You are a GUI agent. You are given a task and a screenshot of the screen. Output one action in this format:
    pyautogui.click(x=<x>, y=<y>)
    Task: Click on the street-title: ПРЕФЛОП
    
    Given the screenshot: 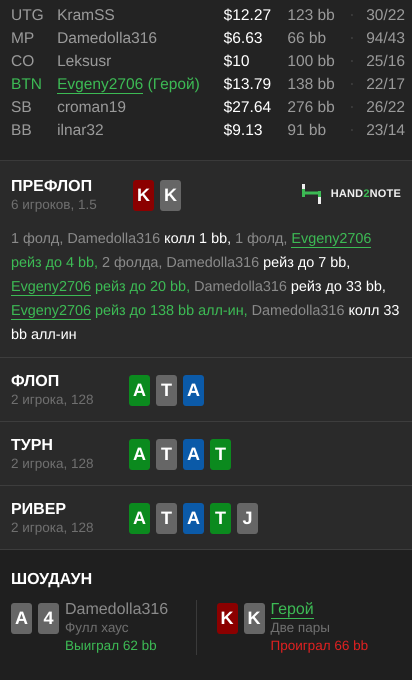 What is the action you would take?
    pyautogui.click(x=52, y=187)
    